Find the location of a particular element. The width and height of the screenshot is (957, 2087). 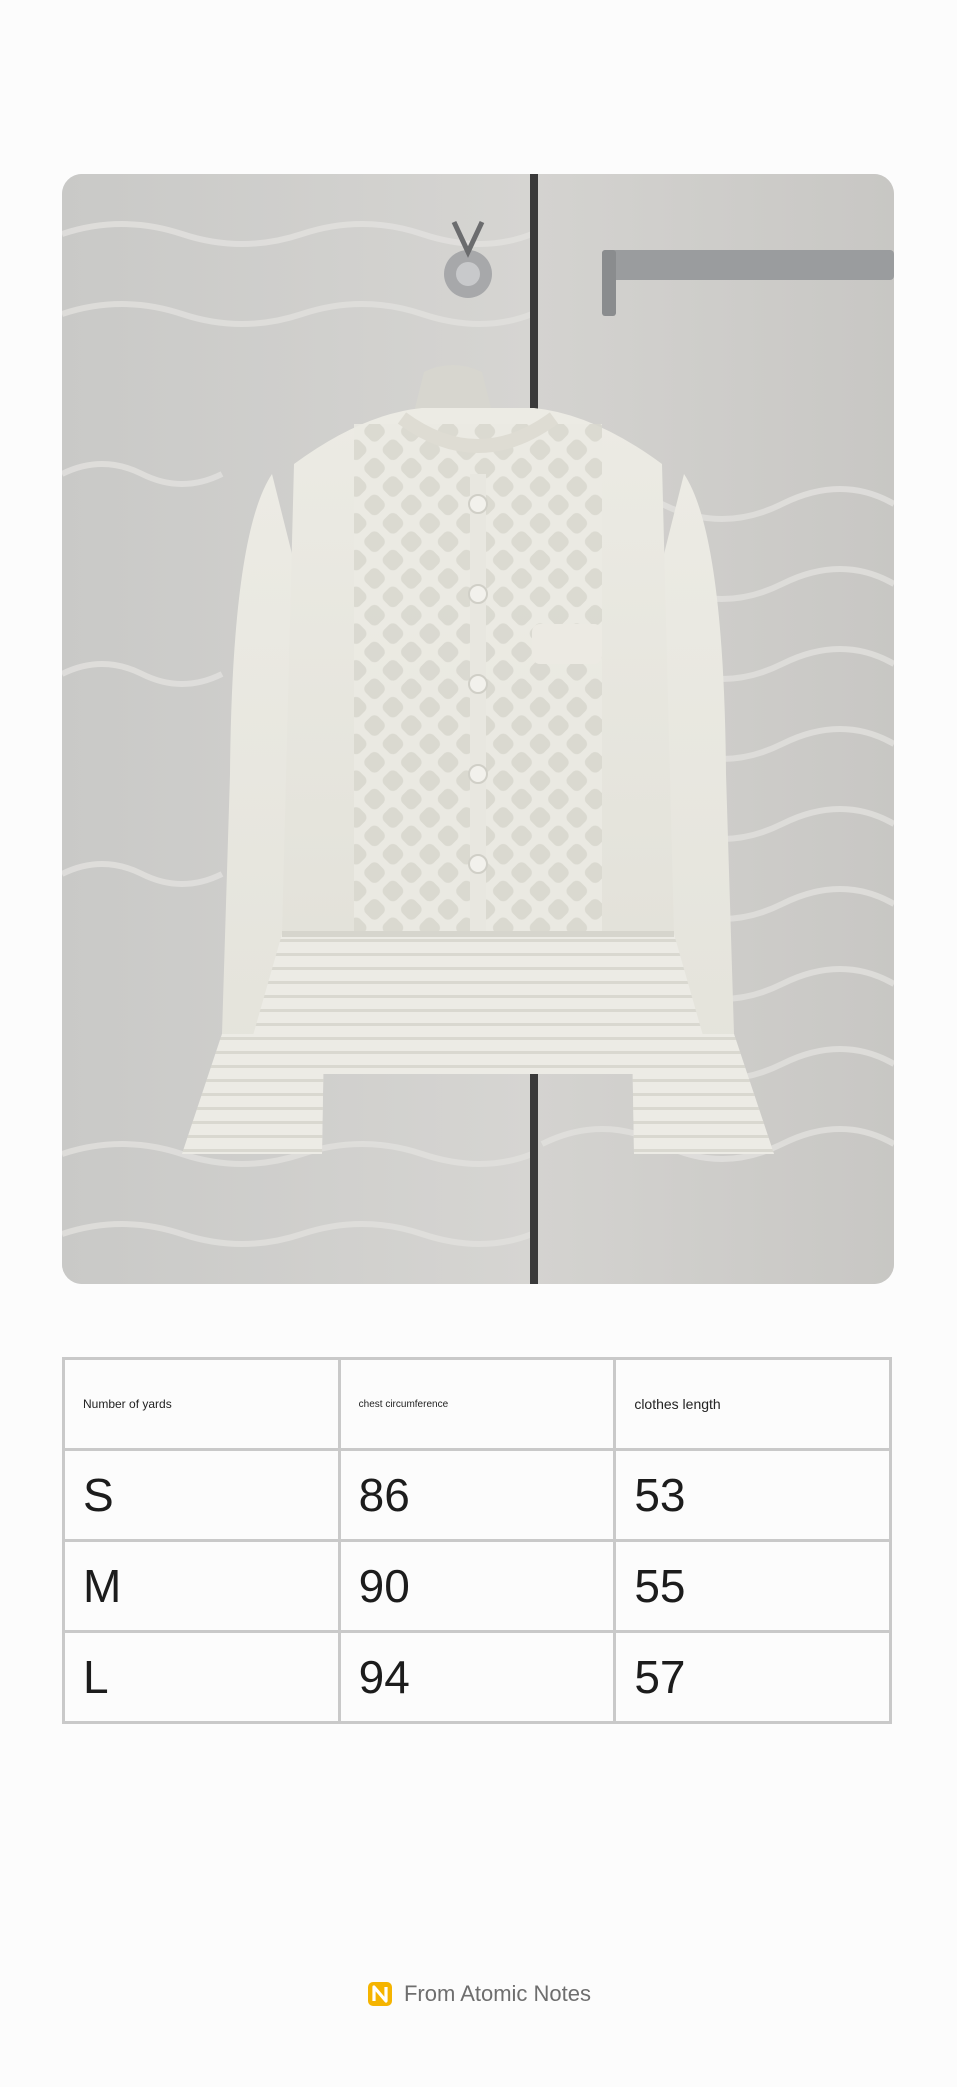

header-cell-length: clothes length is located at coordinates (752, 1404).